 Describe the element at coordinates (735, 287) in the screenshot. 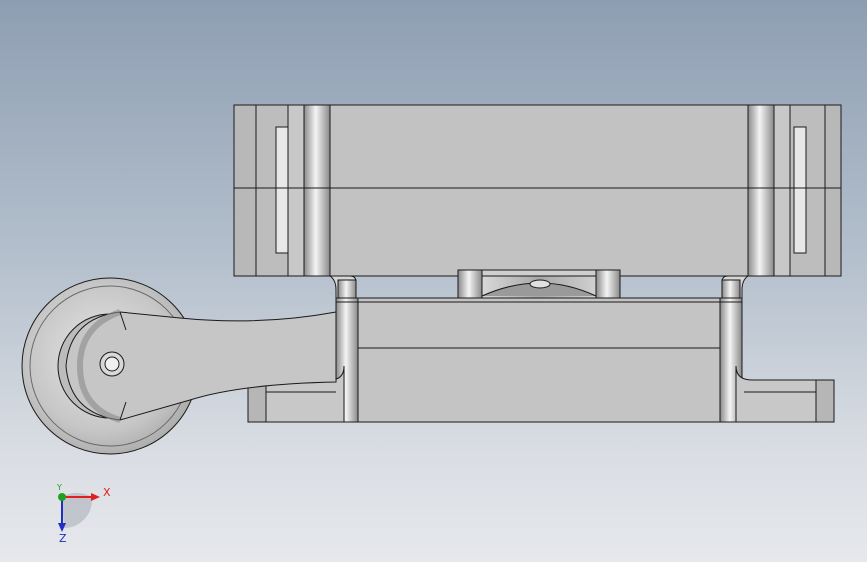

I see `right-neck` at that location.